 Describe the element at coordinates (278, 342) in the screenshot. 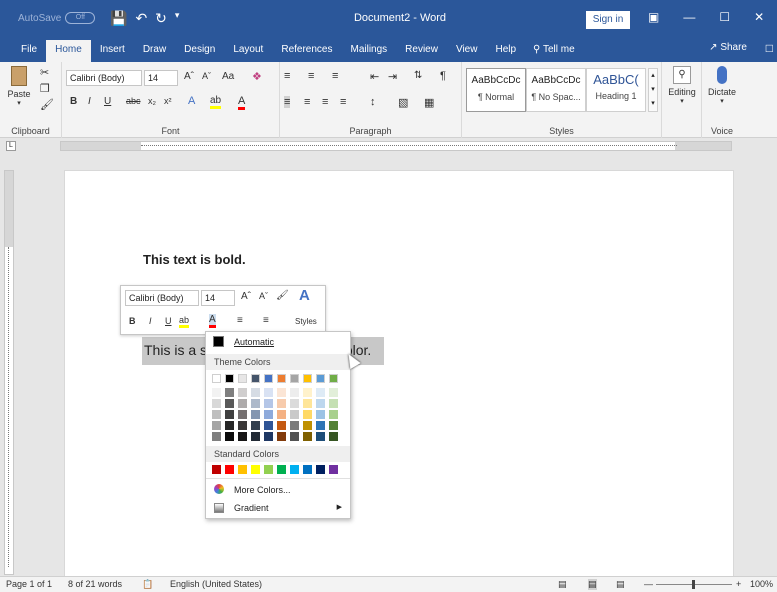

I see `automatic-option: Automatic` at that location.